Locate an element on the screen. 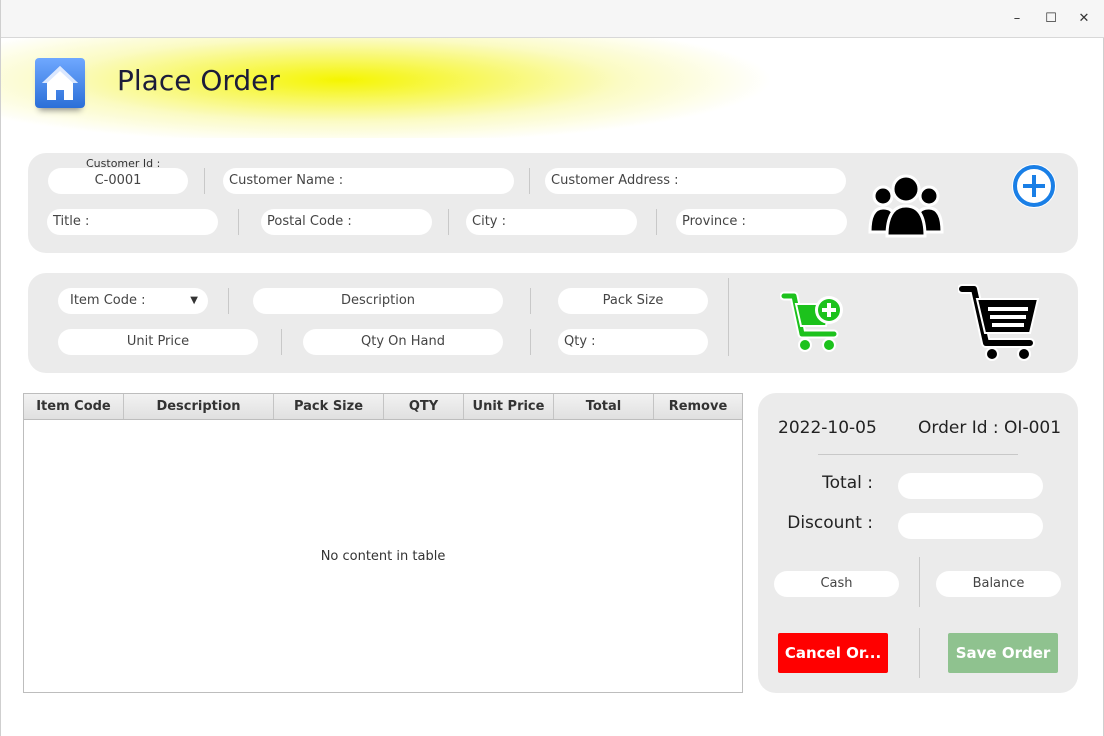 This screenshot has width=1104, height=736. users-icon is located at coordinates (906, 206).